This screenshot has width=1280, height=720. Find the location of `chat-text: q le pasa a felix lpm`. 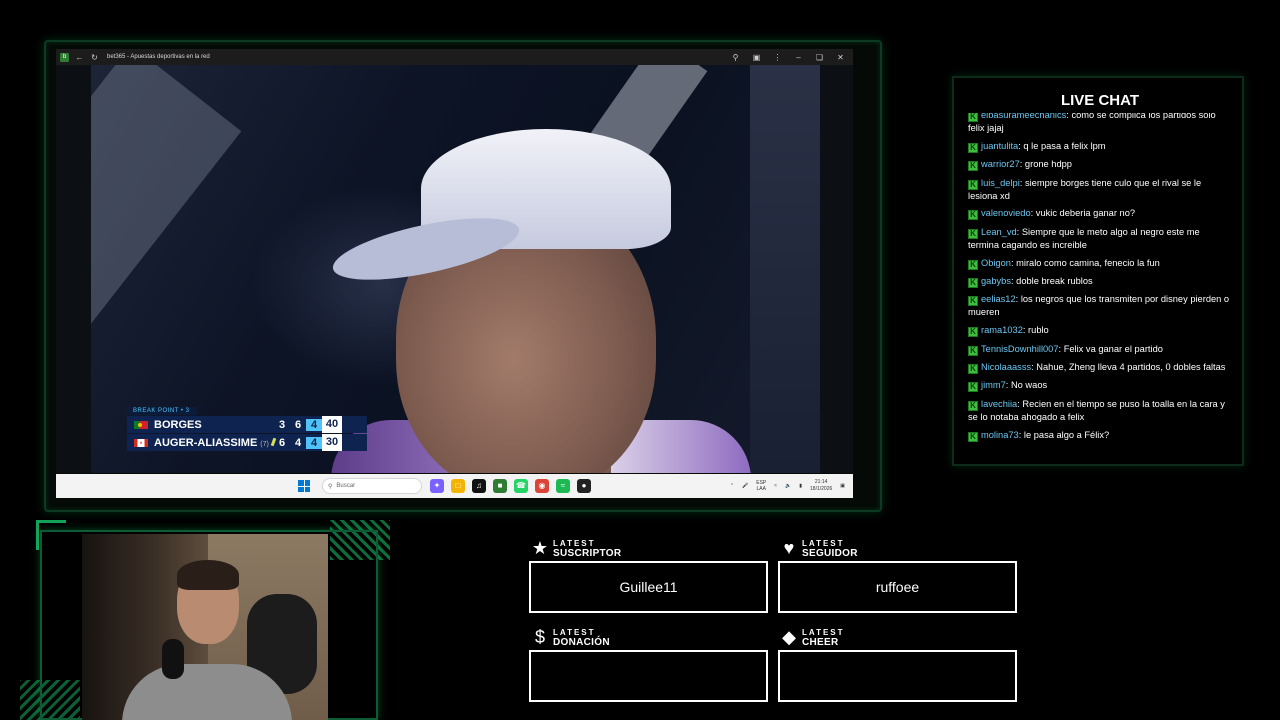

chat-text: q le pasa a felix lpm is located at coordinates (1064, 145).